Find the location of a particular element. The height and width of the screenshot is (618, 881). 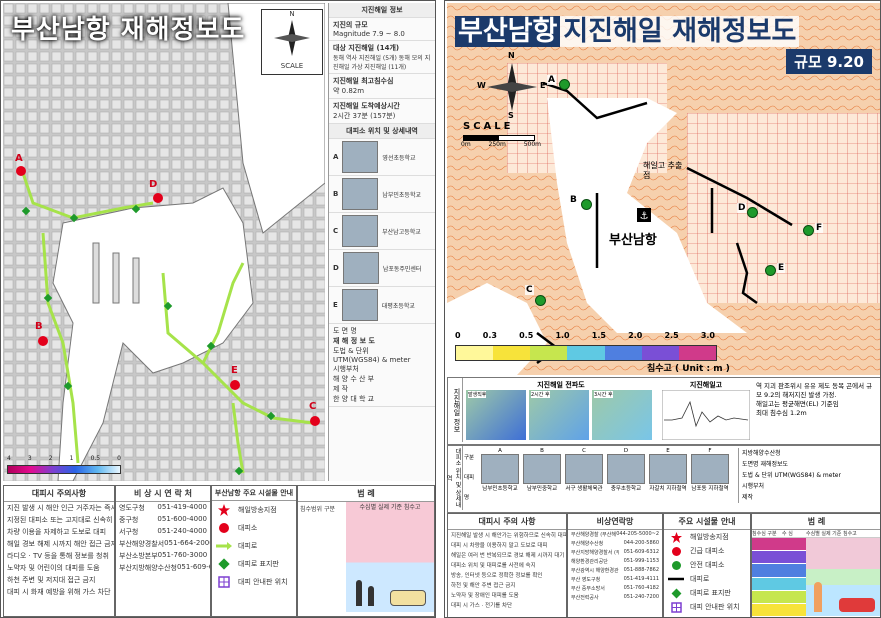

info-value: 2시간 37분 (157분) is located at coordinates (364, 116).